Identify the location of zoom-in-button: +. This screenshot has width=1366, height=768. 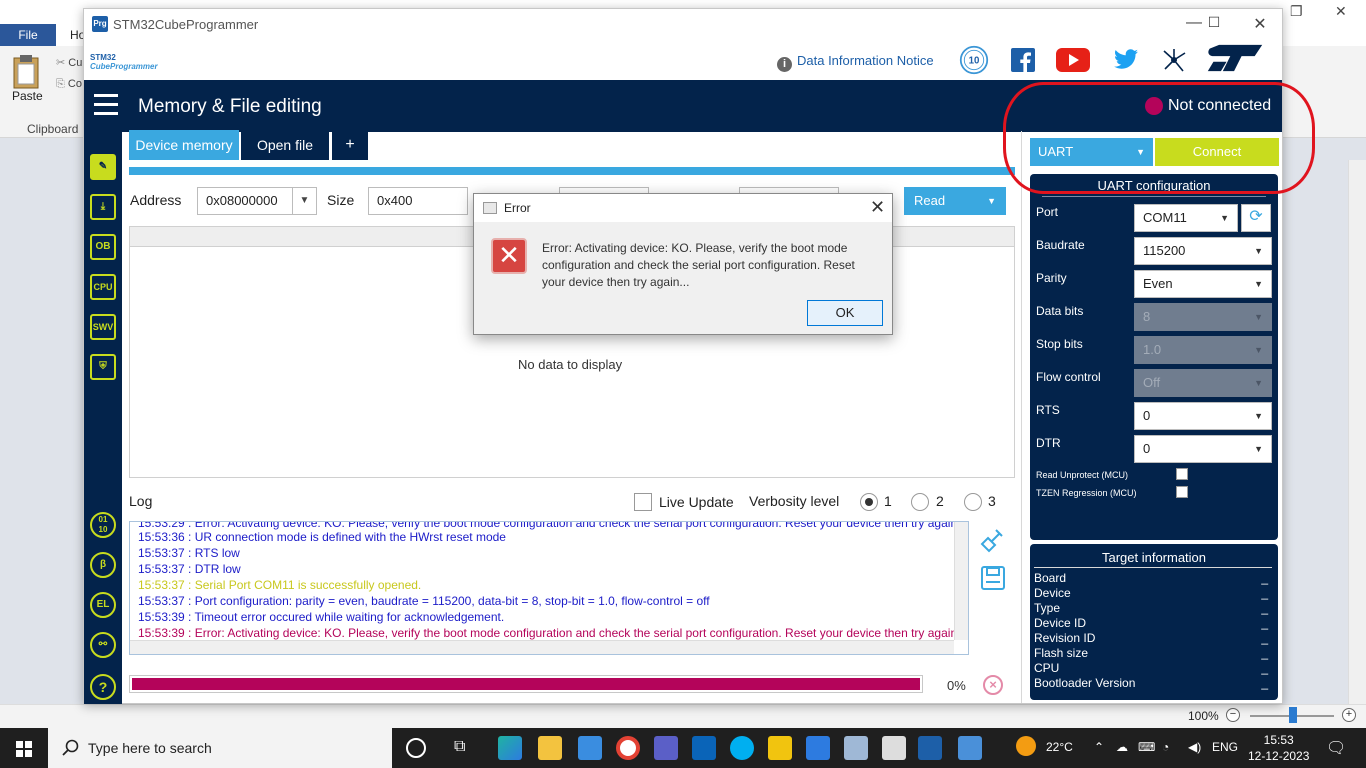
(1349, 715).